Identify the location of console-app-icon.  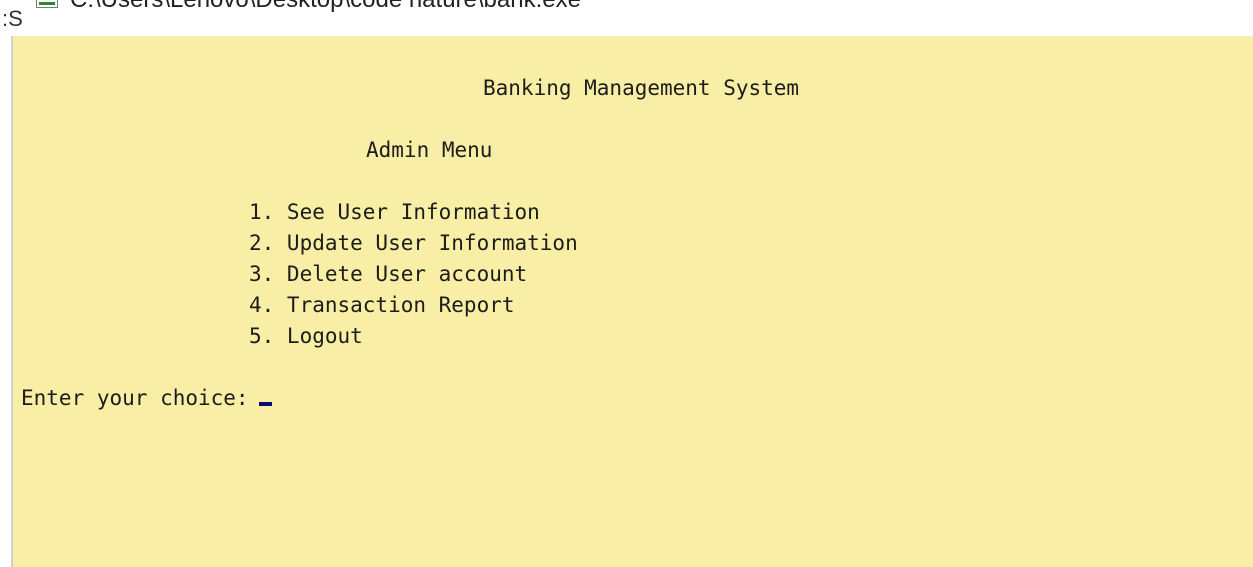
(47, 4).